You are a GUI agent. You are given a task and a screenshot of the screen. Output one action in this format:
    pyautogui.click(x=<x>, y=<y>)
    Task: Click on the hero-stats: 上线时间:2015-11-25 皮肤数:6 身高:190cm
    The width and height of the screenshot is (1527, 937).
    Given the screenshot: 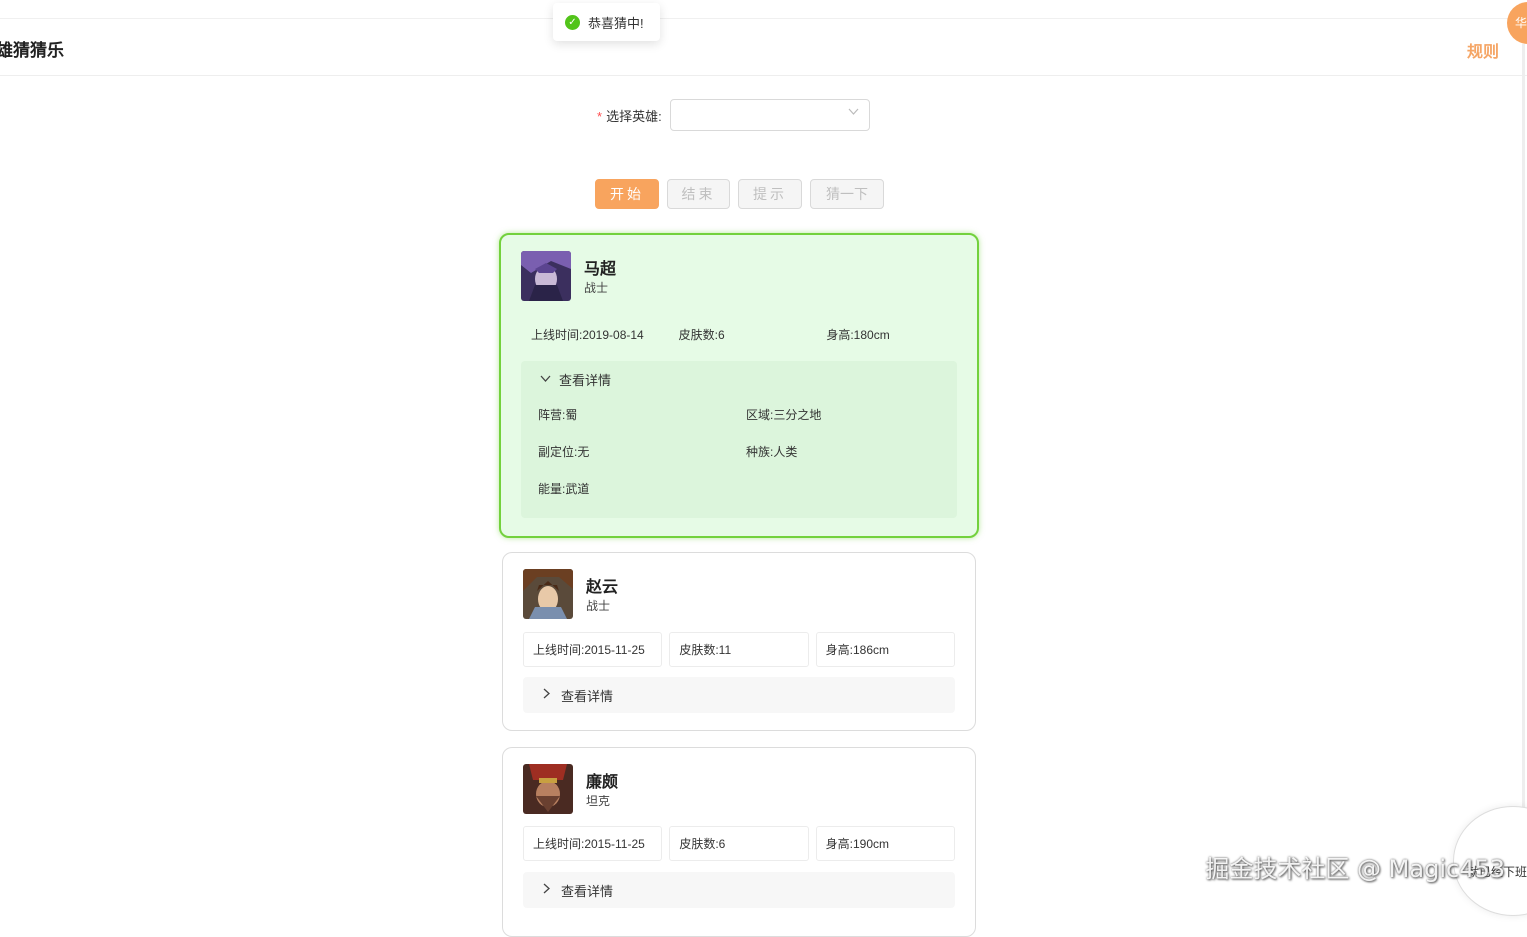 What is the action you would take?
    pyautogui.click(x=739, y=843)
    